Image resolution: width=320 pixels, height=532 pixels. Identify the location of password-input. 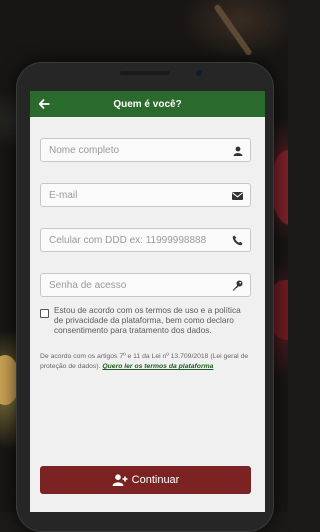
(135, 285).